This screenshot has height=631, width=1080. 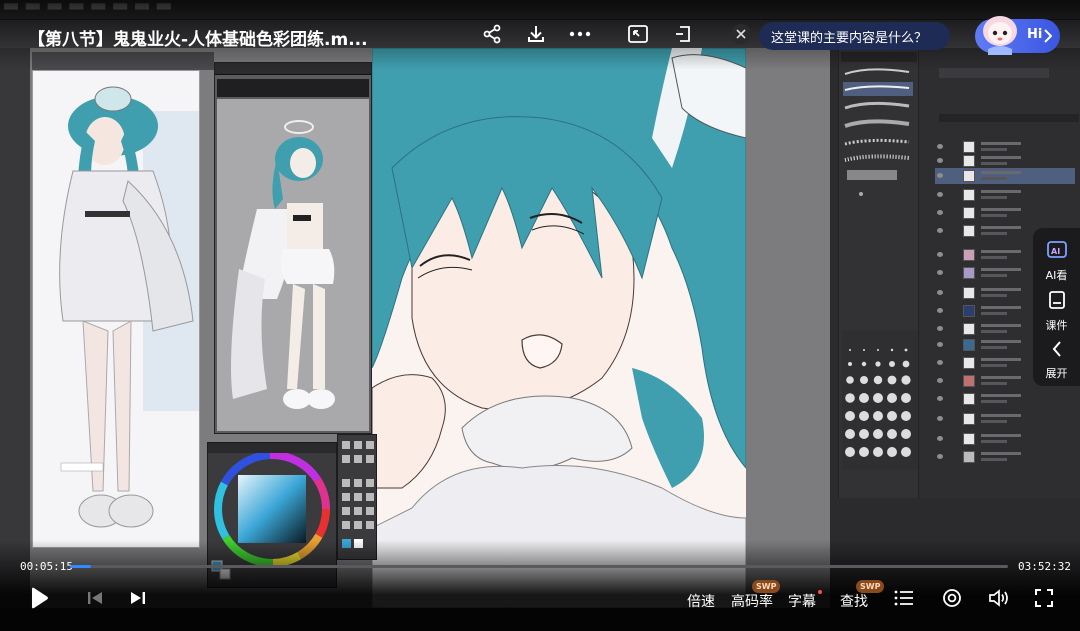 I want to click on next-button, so click(x=138, y=600).